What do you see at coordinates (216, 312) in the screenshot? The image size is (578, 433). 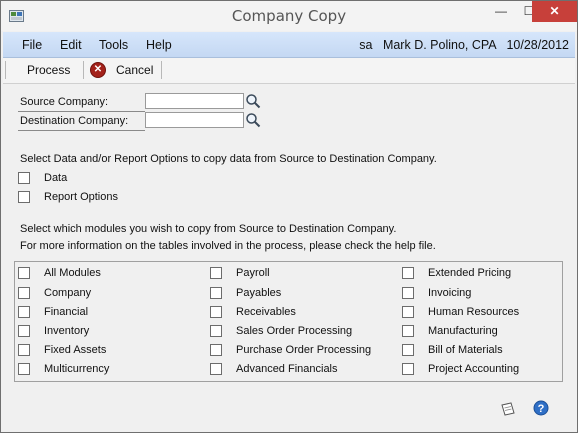 I see `module-checkbox-receivables` at bounding box center [216, 312].